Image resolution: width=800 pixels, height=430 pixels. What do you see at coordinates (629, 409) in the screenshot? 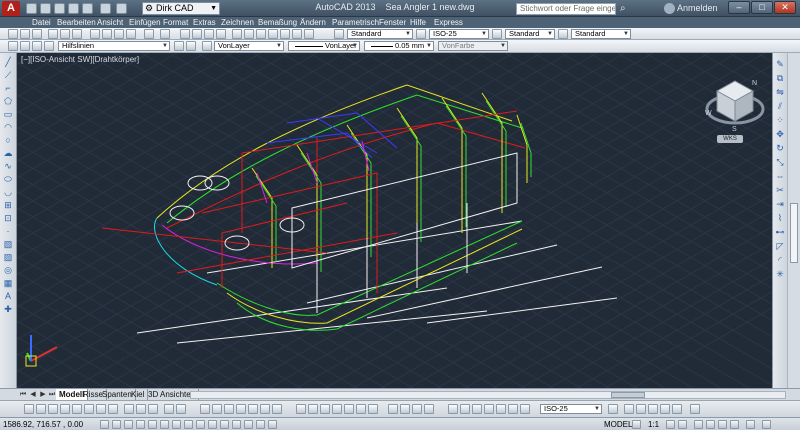
I see `multileader-icon` at bounding box center [629, 409].